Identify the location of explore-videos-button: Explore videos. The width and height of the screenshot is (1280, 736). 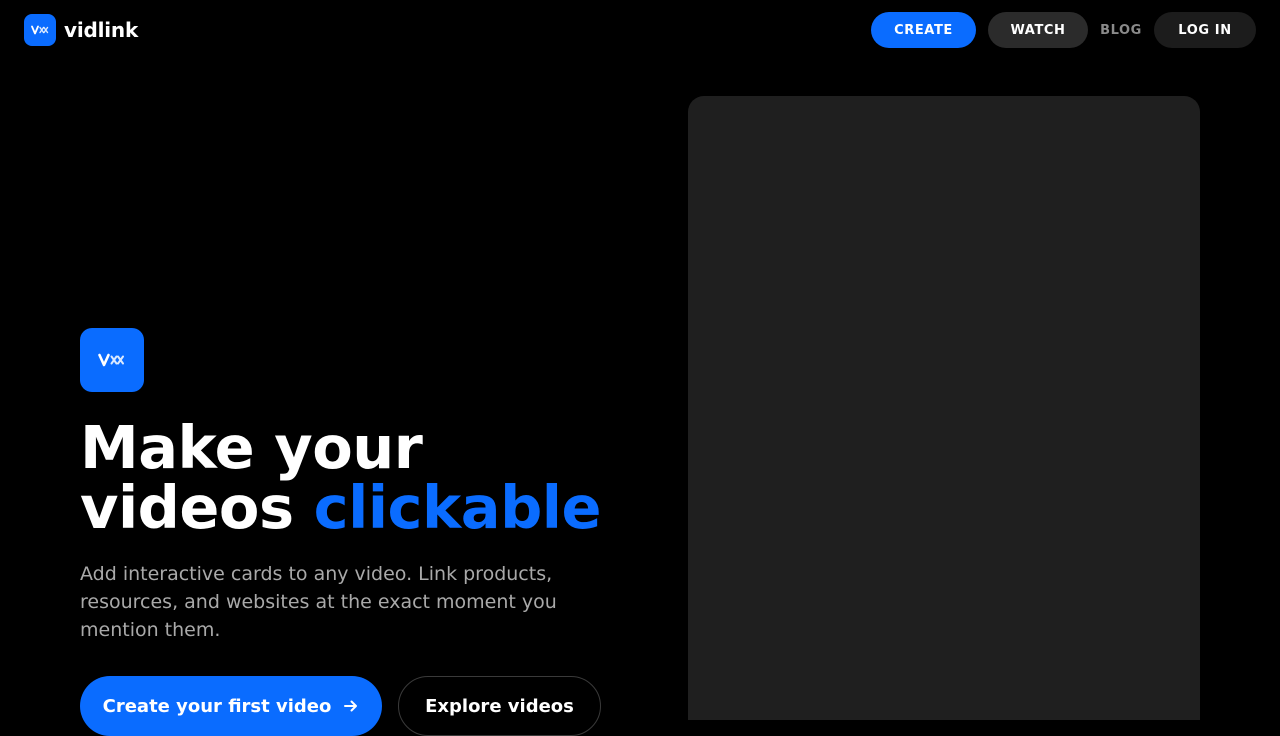
(499, 706).